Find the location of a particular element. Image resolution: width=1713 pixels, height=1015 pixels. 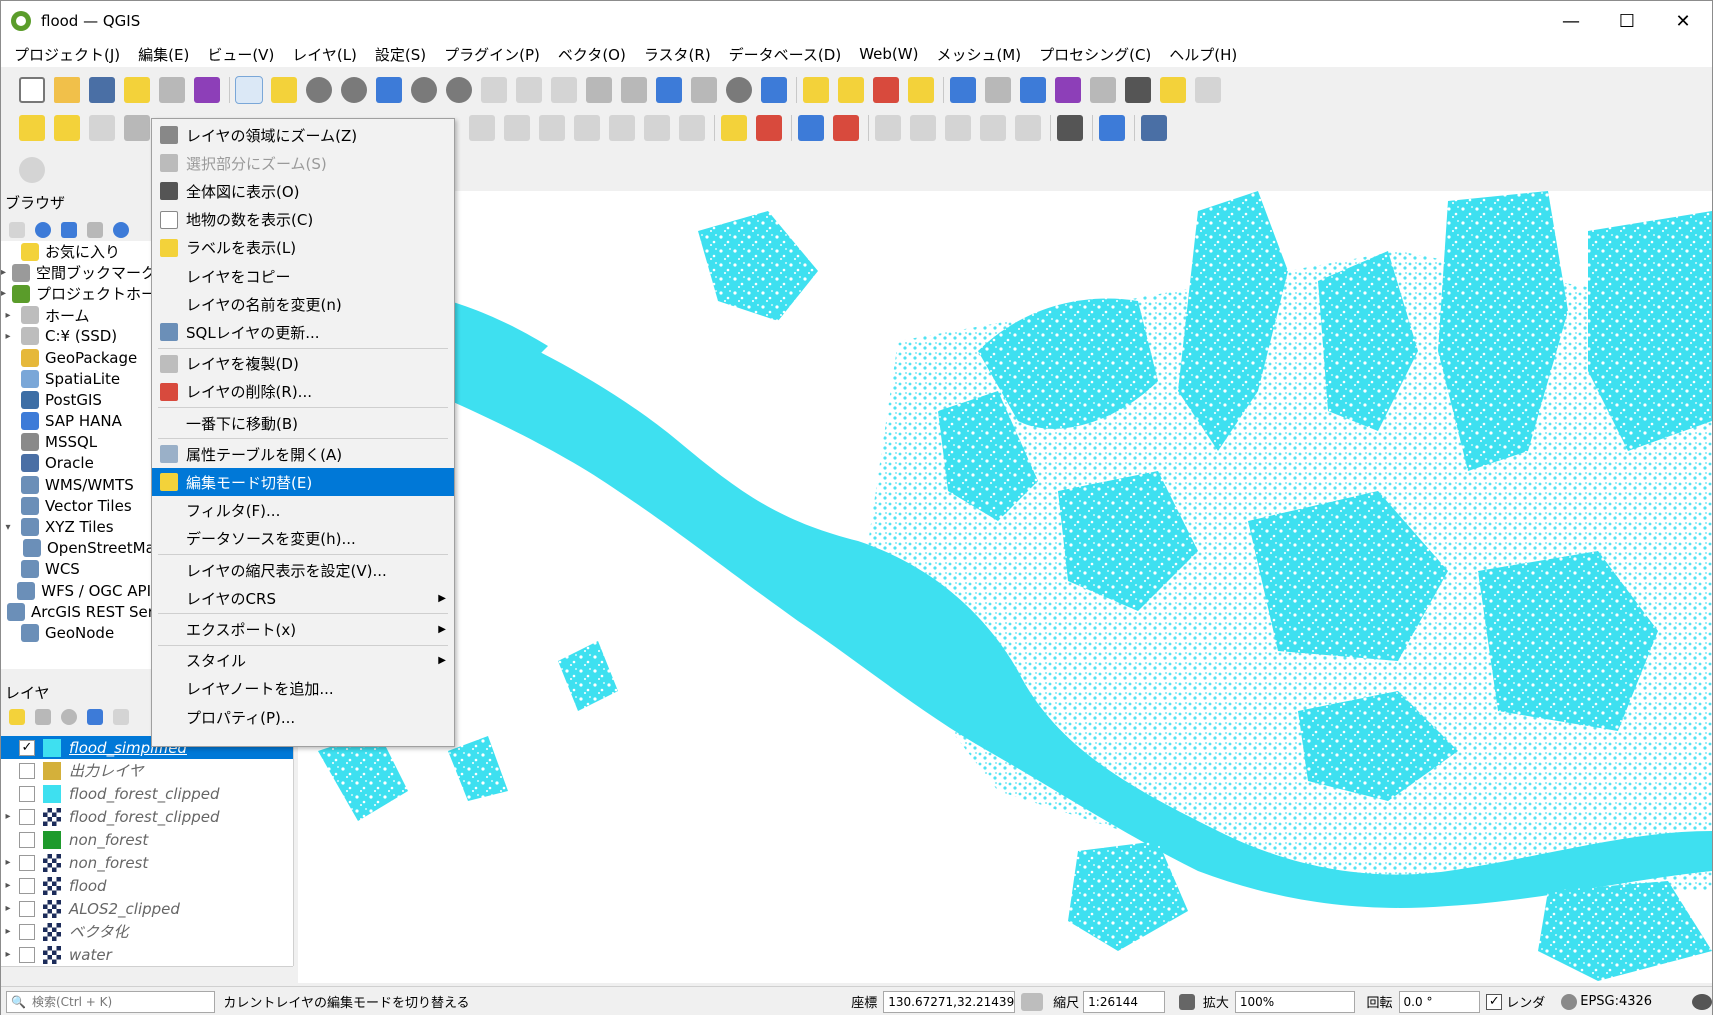

context-menu-item: レイヤの名前を変更(n) is located at coordinates (303, 304).